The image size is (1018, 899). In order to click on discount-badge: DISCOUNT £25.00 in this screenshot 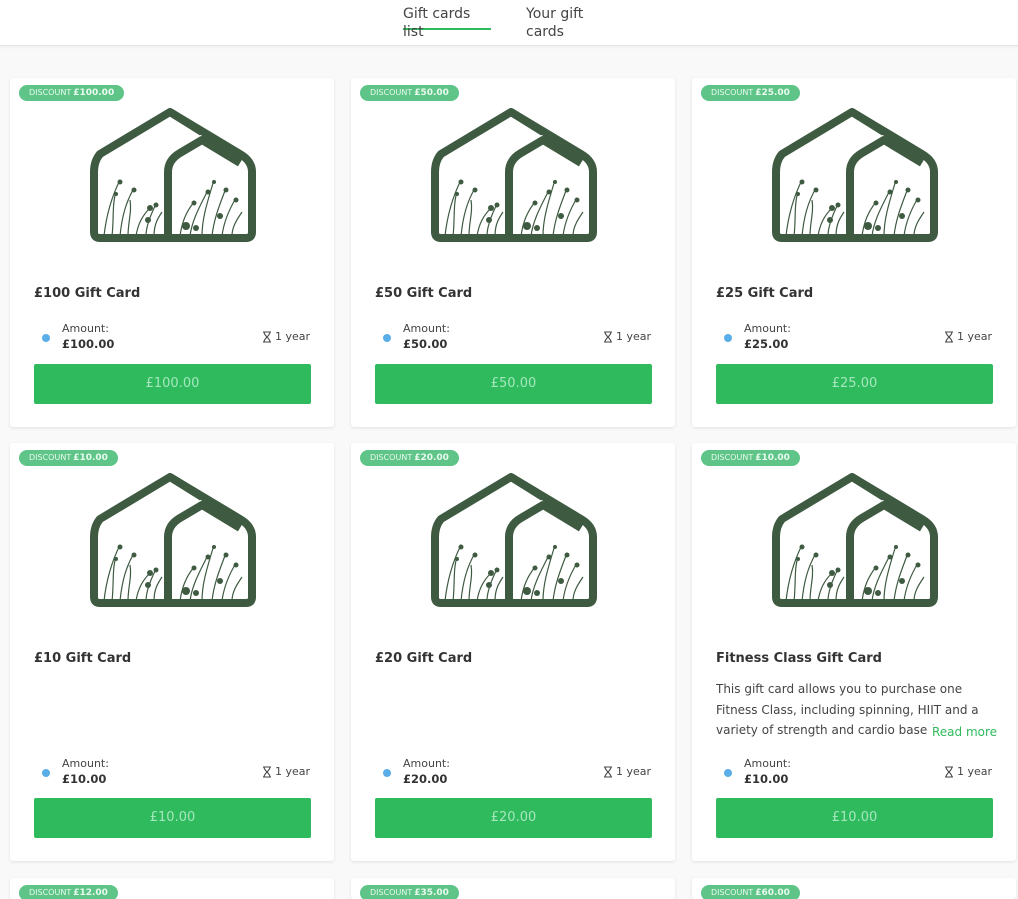, I will do `click(750, 93)`.